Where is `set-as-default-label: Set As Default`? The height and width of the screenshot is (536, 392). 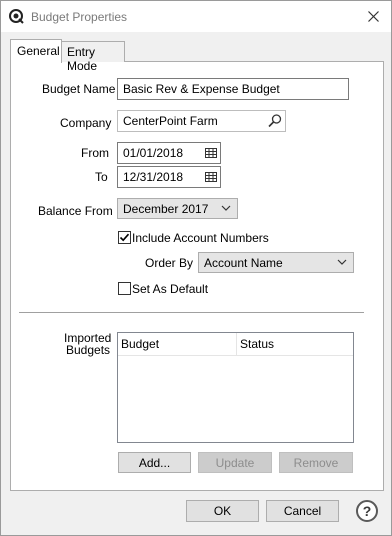 set-as-default-label: Set As Default is located at coordinates (170, 289).